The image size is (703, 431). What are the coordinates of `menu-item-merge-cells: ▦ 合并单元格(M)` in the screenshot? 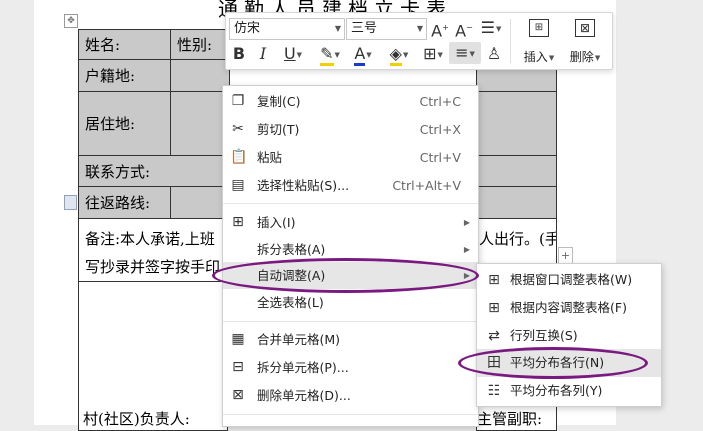 It's located at (350, 339).